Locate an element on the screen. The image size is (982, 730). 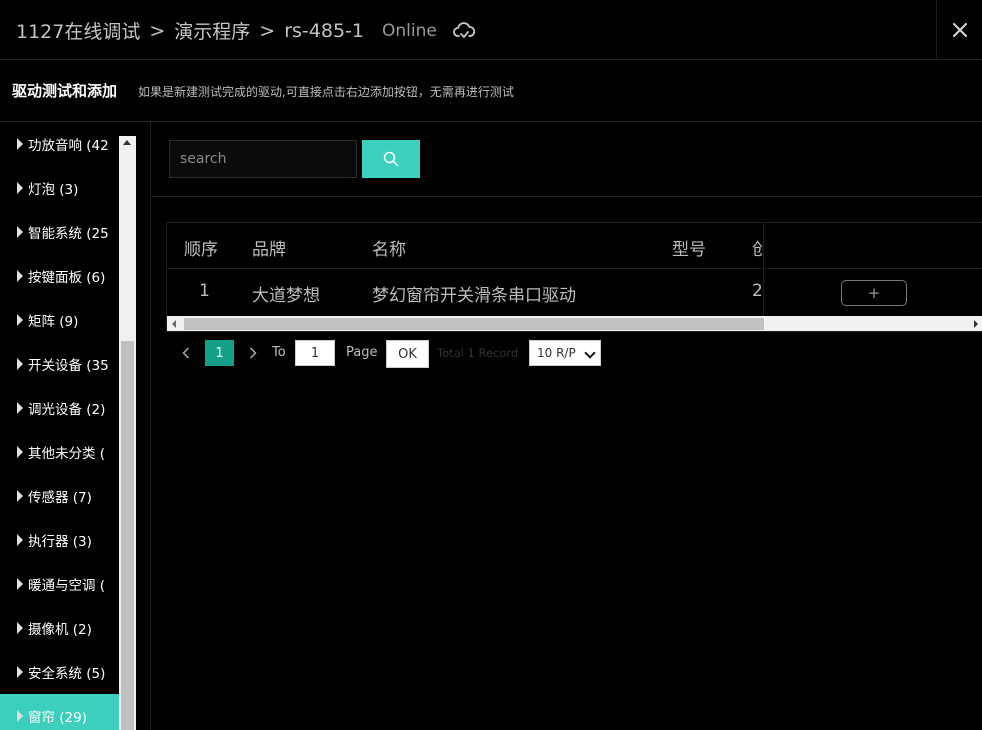
category-item: 开关设备 (35 is located at coordinates (59, 364).